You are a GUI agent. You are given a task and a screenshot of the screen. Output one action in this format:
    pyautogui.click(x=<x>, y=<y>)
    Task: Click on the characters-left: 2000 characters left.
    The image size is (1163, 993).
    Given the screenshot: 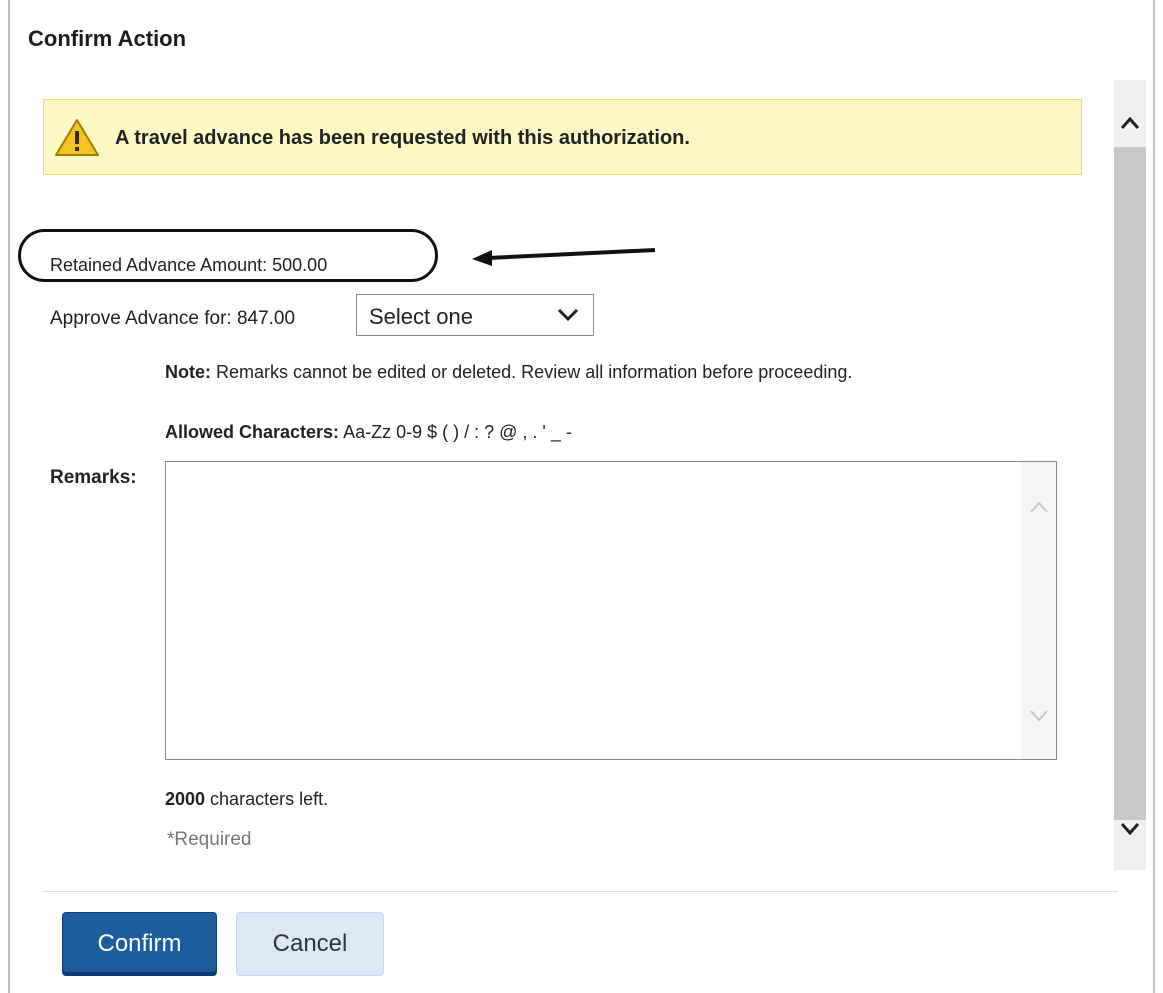 What is the action you would take?
    pyautogui.click(x=246, y=799)
    